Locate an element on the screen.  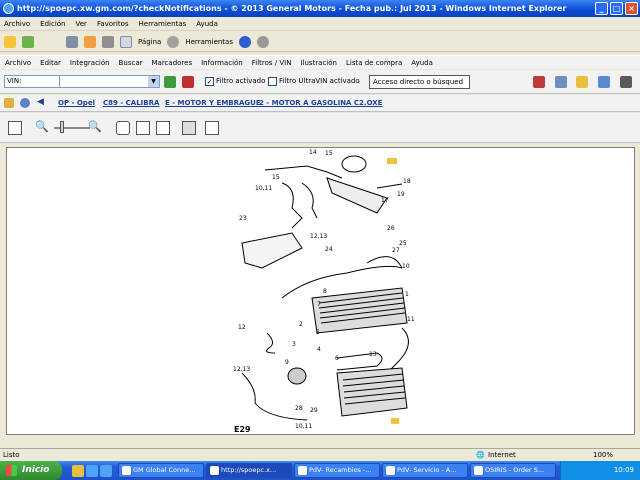
o-ring is located at coordinates (354, 164).